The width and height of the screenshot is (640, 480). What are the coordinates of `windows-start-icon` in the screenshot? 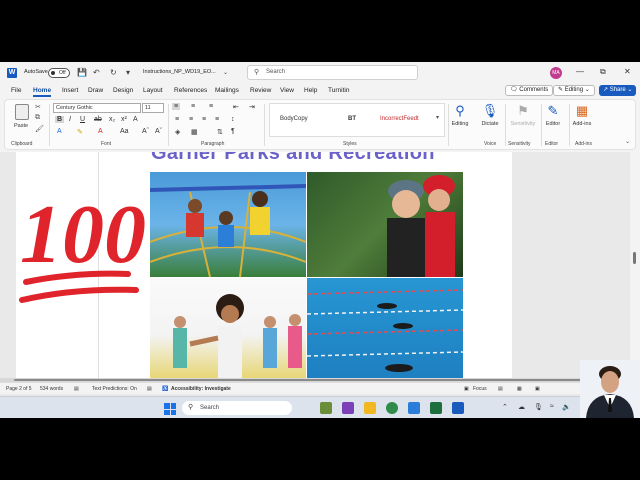 It's located at (170, 409).